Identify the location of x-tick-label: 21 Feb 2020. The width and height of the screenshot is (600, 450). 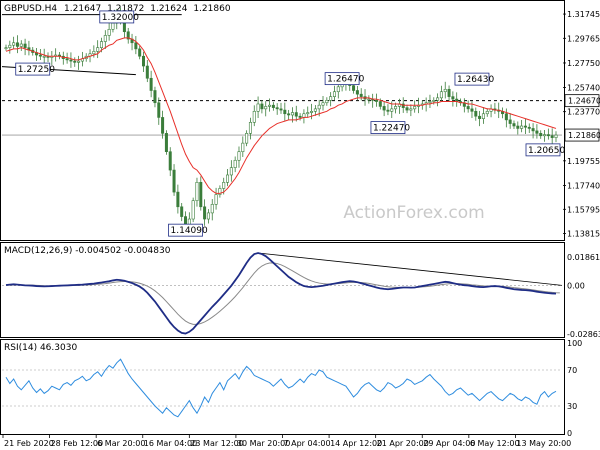
(29, 443).